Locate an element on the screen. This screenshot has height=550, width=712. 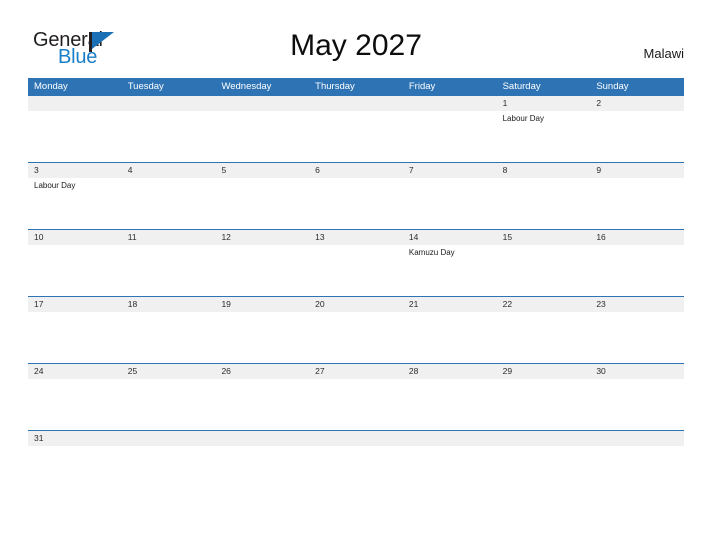
day-number: 15 is located at coordinates (544, 237).